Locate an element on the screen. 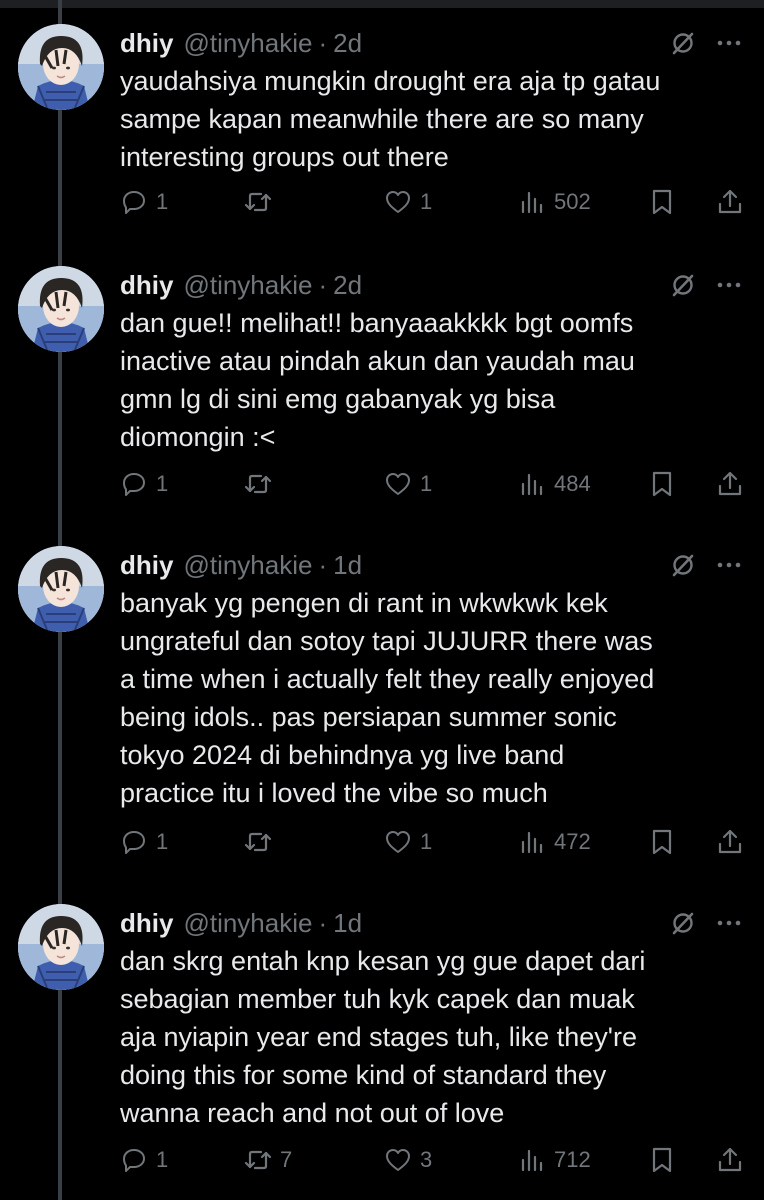  like-count: 1 is located at coordinates (426, 483).